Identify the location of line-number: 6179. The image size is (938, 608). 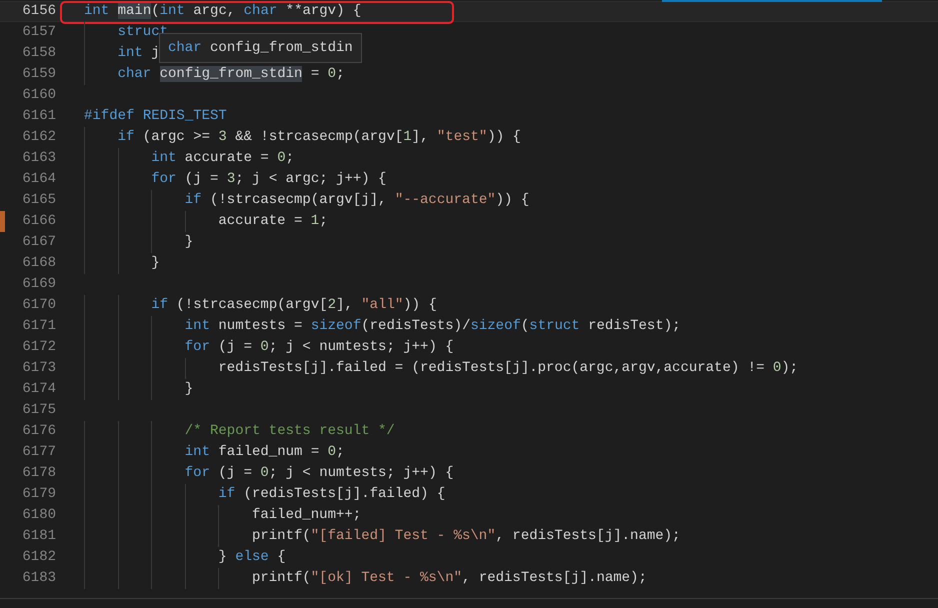
(38, 494).